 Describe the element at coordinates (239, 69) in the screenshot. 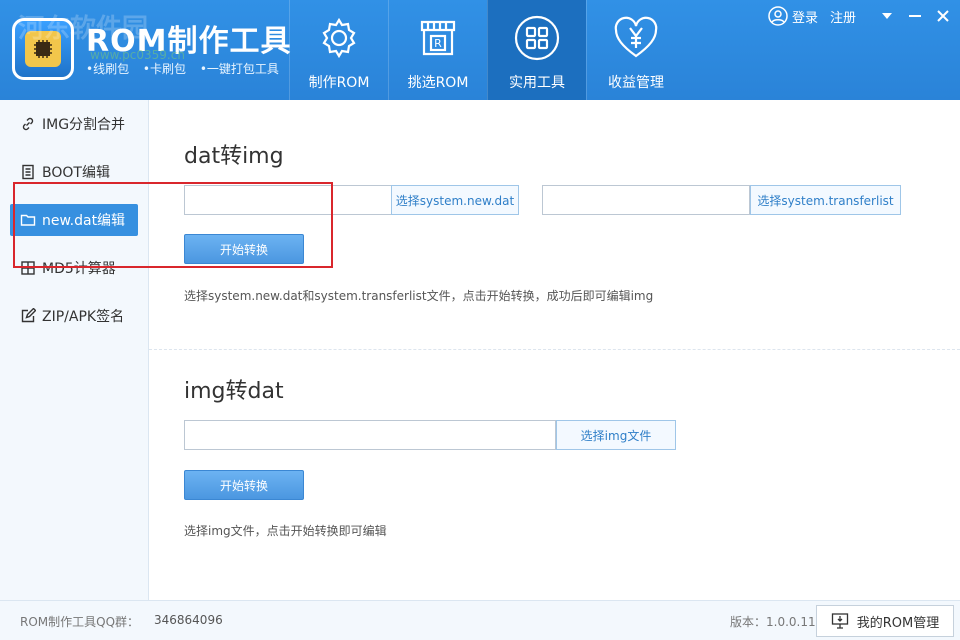

I see `subtitle-item: •一键打包工具` at that location.